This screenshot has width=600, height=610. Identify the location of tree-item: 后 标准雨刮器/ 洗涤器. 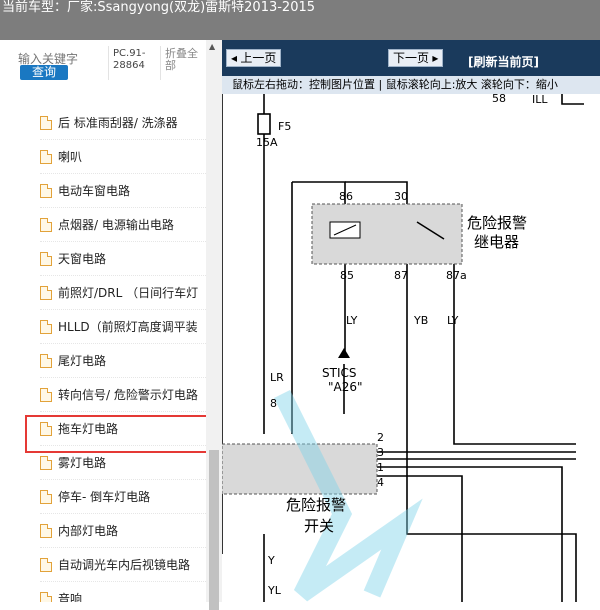
(123, 123).